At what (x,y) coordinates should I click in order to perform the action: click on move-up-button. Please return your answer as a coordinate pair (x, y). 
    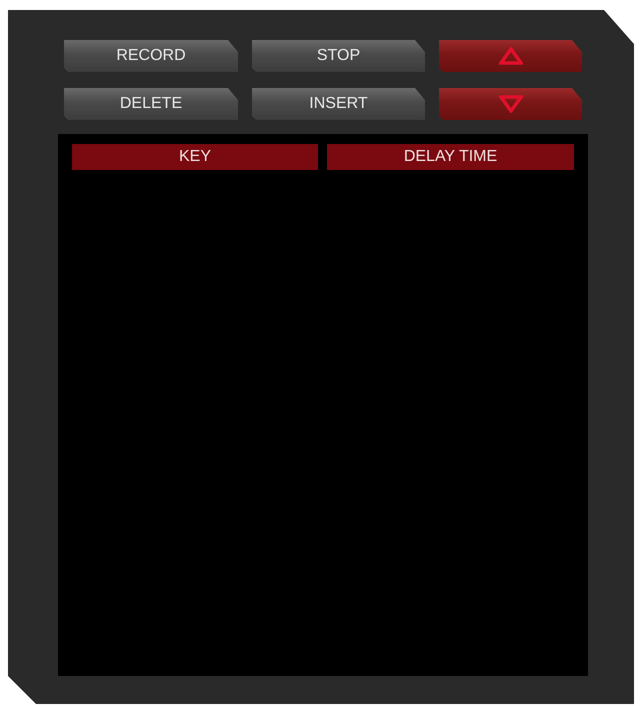
    Looking at the image, I should click on (510, 56).